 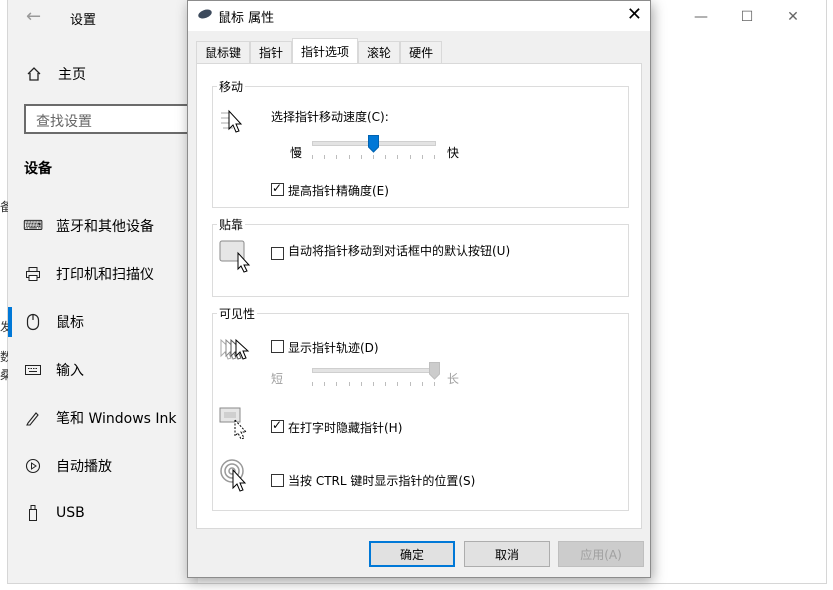 I want to click on sidebar-item-usb: USB, so click(x=54, y=513).